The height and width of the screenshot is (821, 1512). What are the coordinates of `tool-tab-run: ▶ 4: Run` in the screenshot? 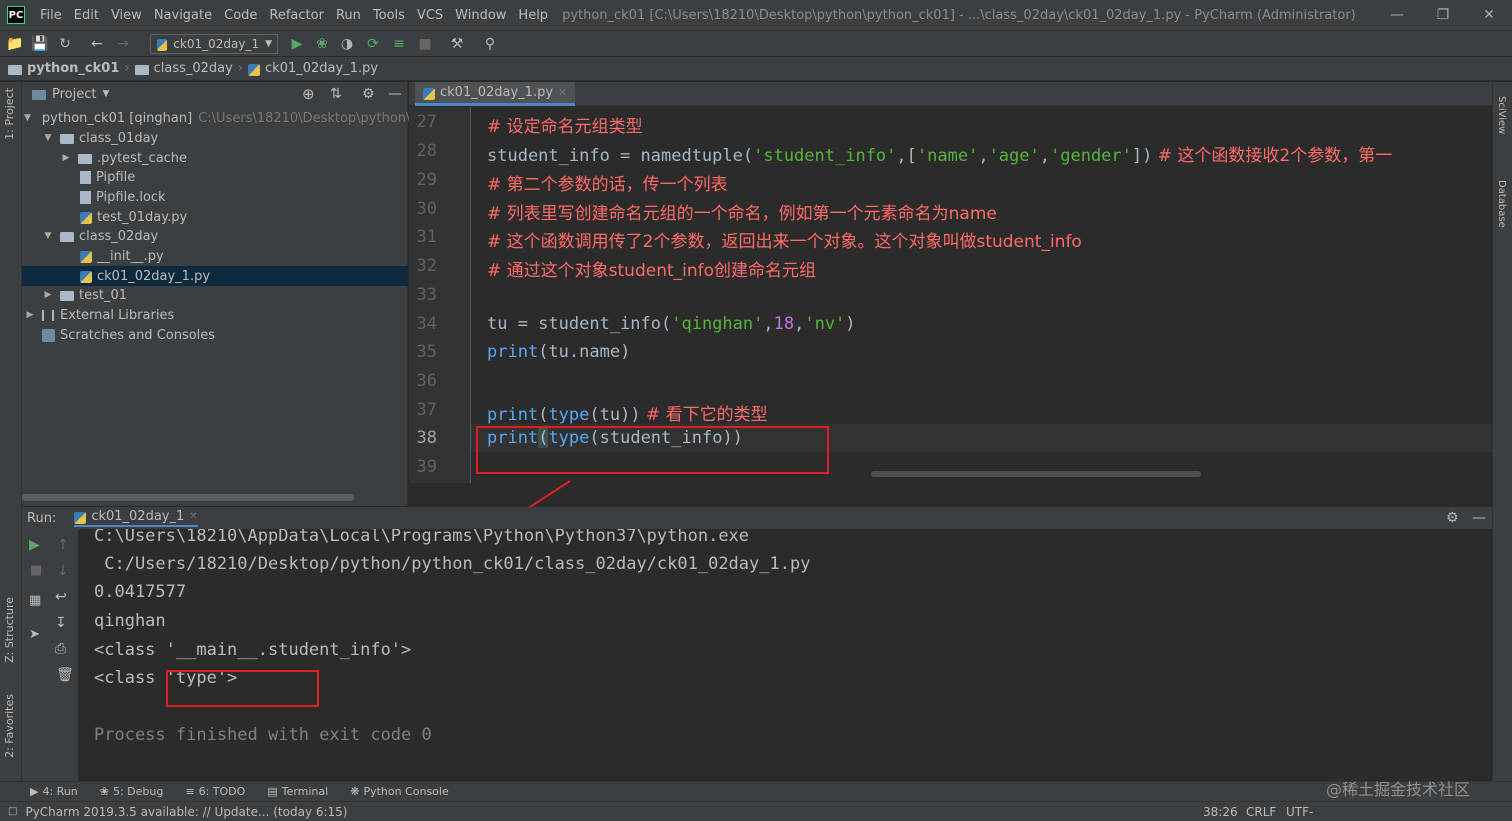 It's located at (54, 791).